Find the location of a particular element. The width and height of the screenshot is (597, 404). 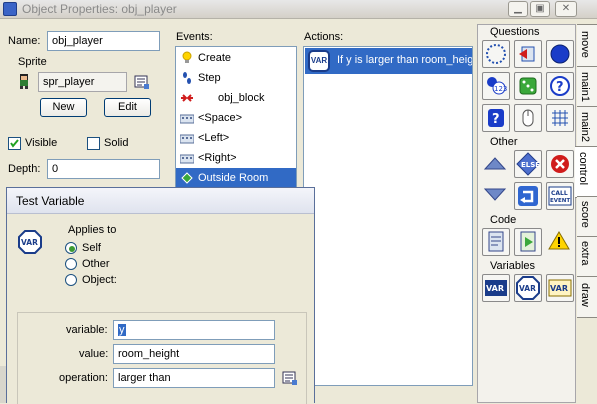

event-collision: obj_block is located at coordinates (236, 98).